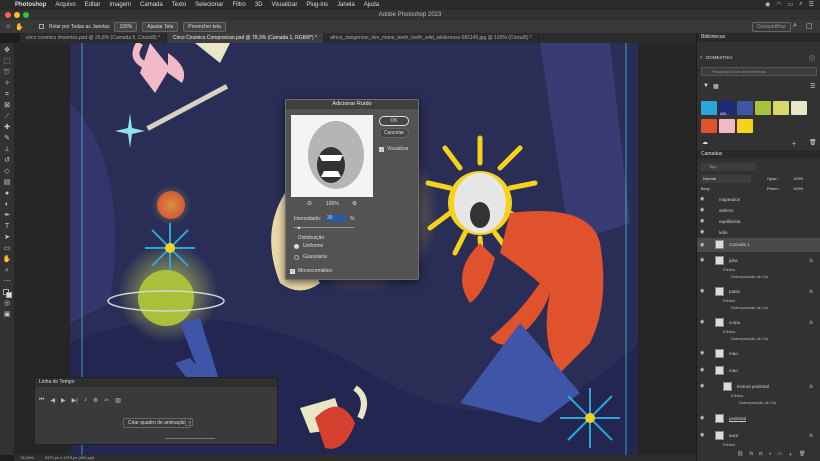 This screenshot has width=820, height=461. Describe the element at coordinates (771, 27) in the screenshot. I see `share-button: Compartilhar` at that location.